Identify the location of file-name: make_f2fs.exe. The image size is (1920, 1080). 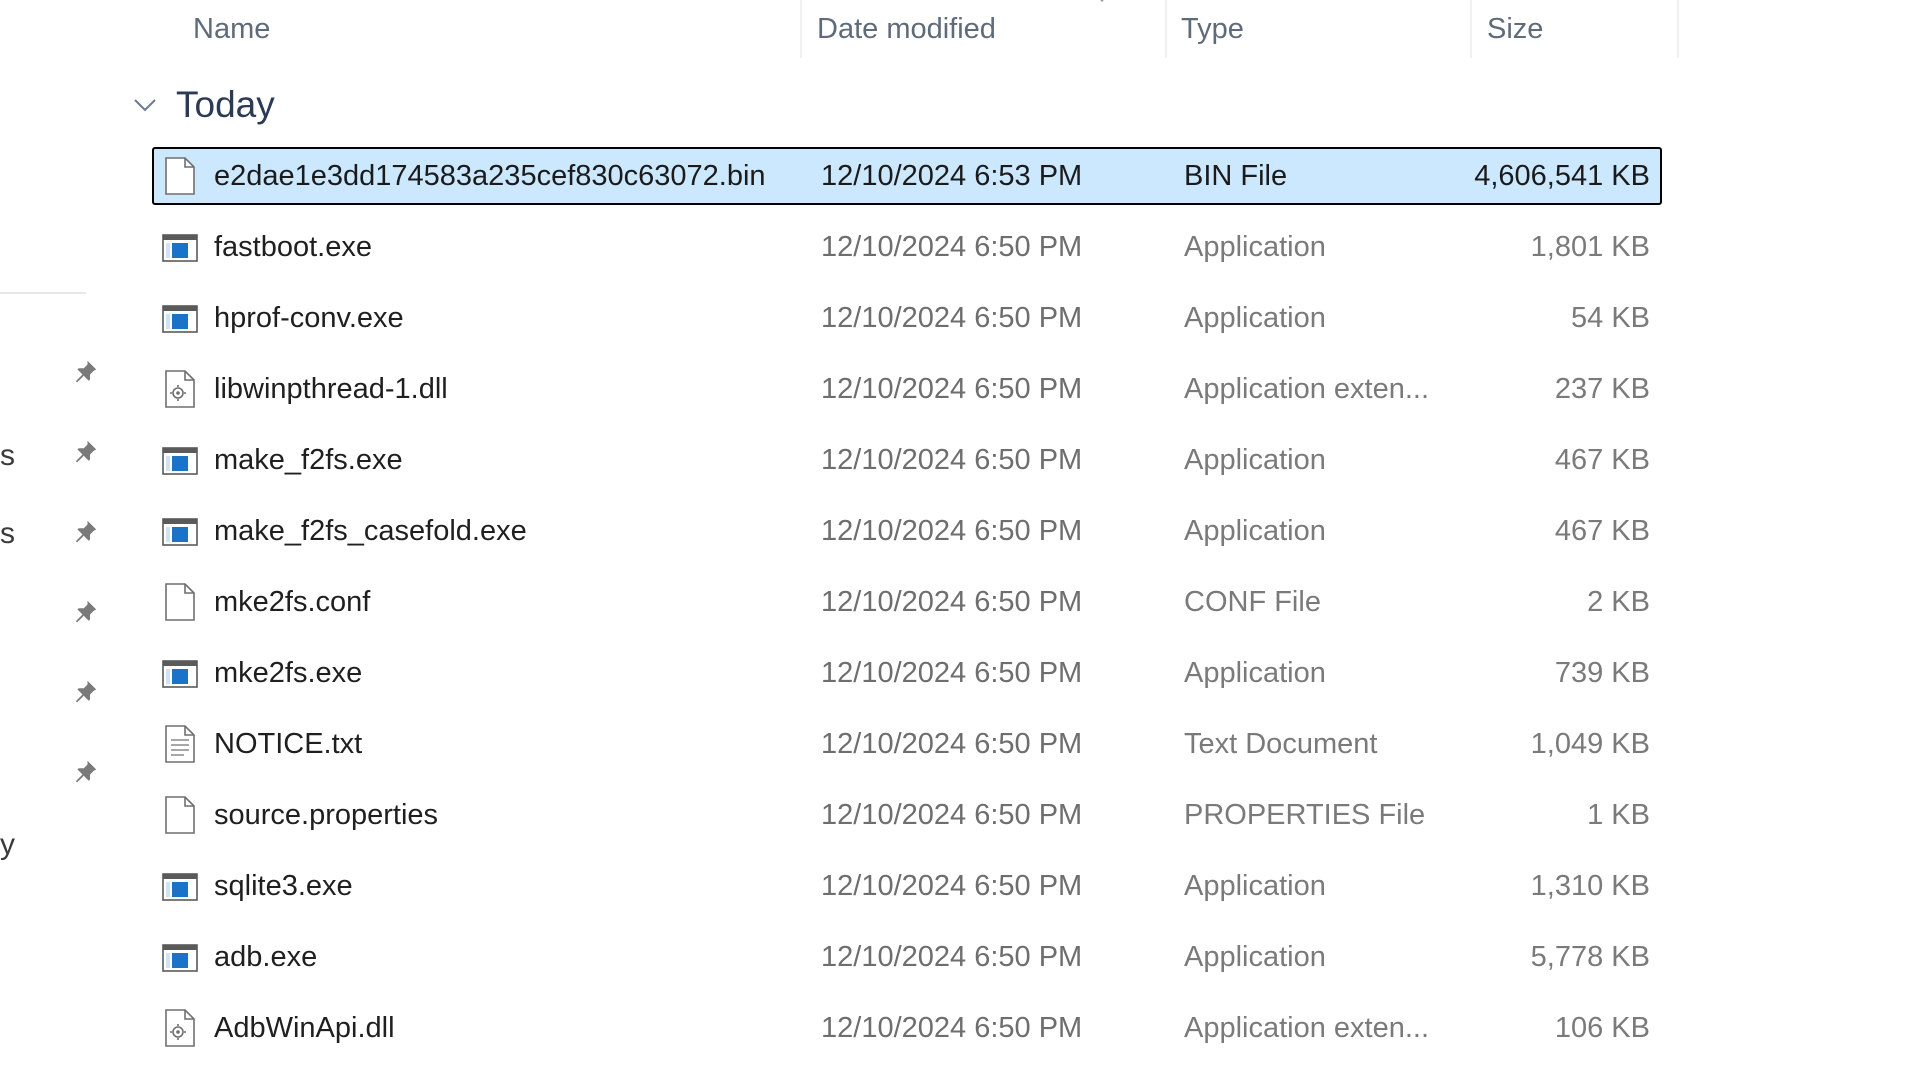
(308, 459).